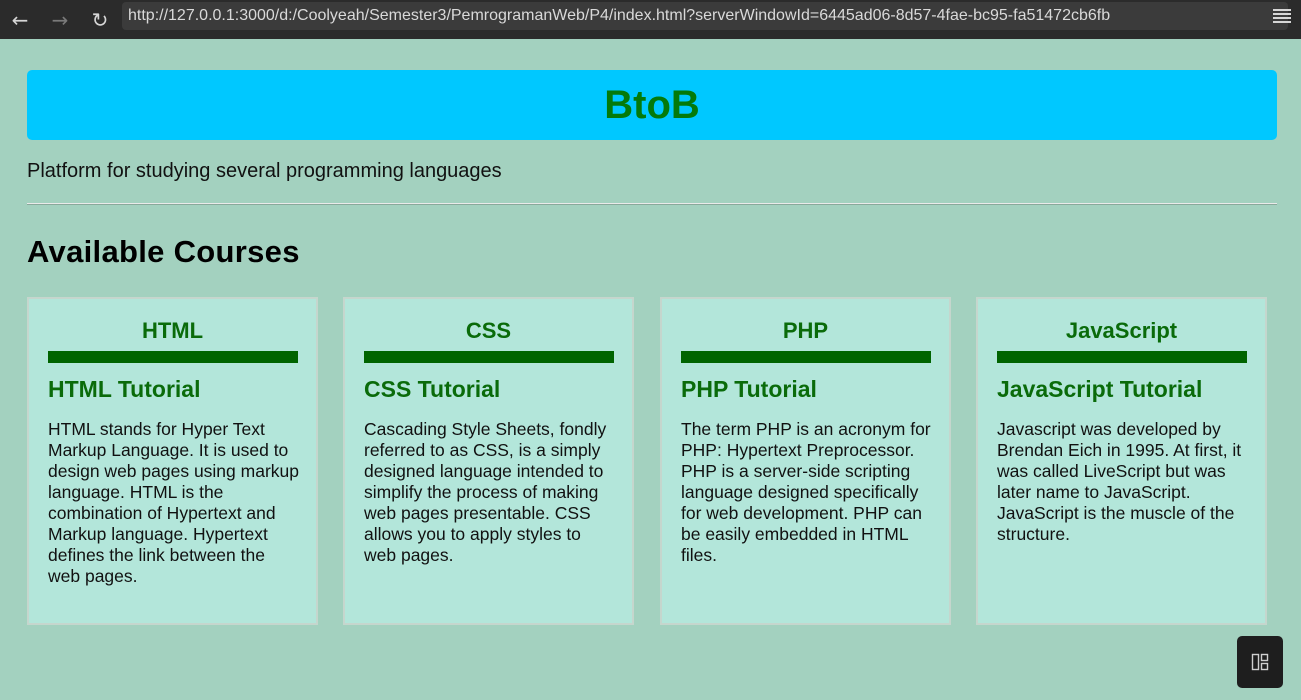 The height and width of the screenshot is (700, 1301). What do you see at coordinates (124, 389) in the screenshot?
I see `course-card-subtitle: HTML Tutorial` at bounding box center [124, 389].